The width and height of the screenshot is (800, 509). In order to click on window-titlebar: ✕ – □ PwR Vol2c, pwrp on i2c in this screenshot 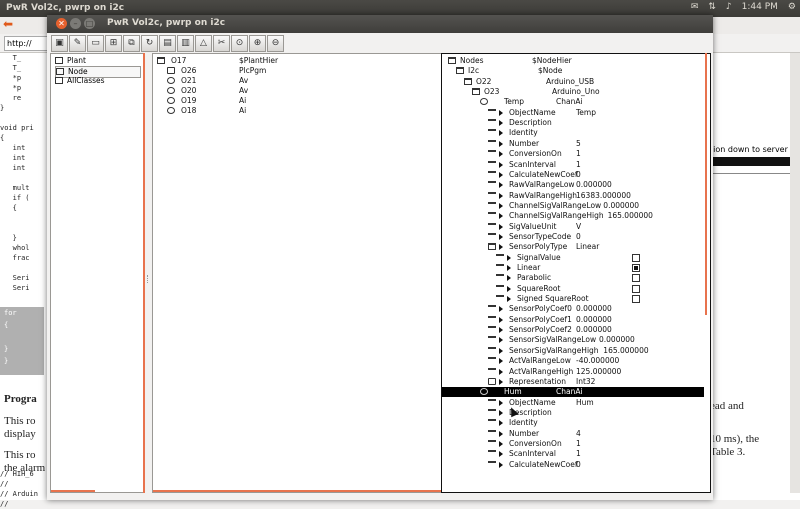, I will do `click(380, 24)`.